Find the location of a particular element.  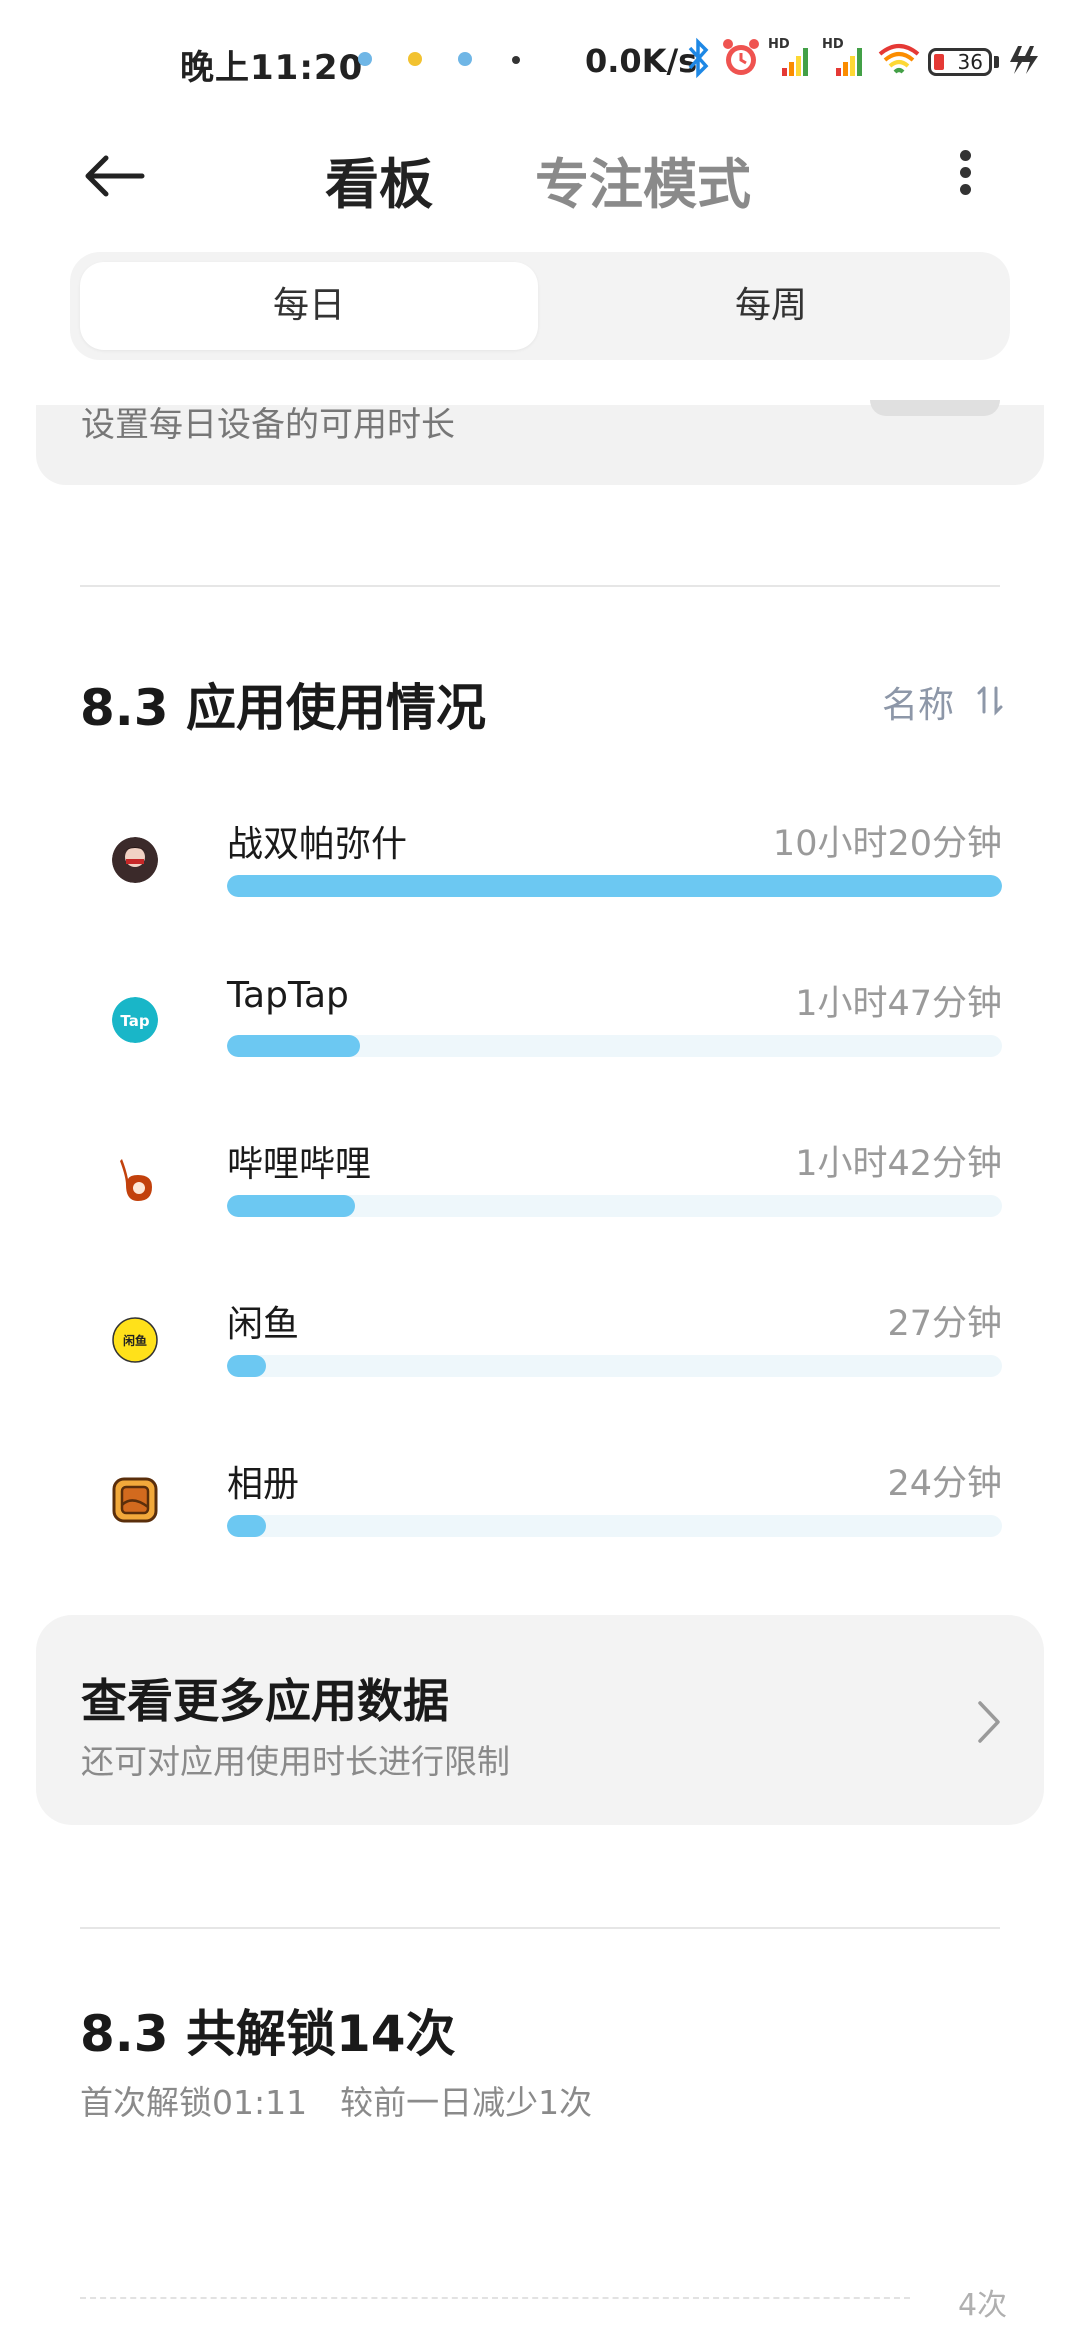

svg-text: Tap is located at coordinates (134, 1021).